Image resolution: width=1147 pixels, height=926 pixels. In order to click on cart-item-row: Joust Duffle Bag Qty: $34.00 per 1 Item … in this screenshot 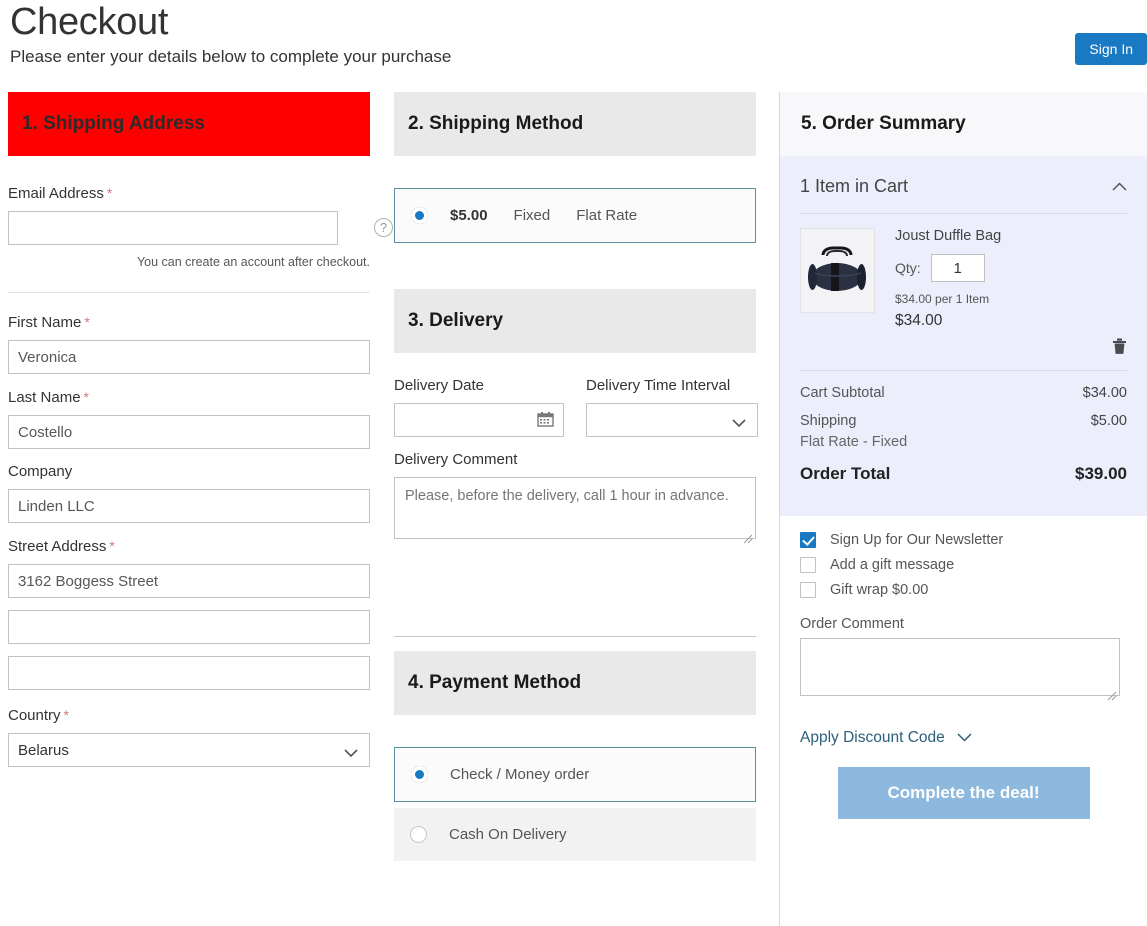, I will do `click(963, 279)`.